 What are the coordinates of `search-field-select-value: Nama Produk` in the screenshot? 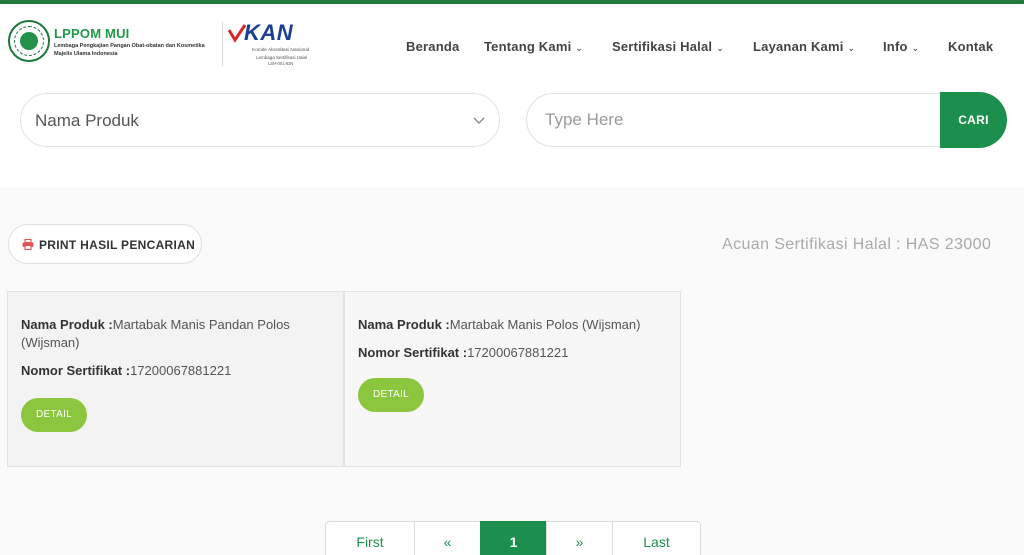 It's located at (87, 120).